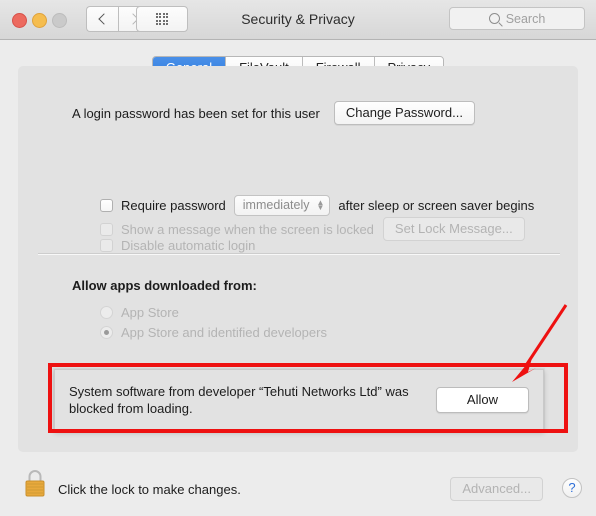 The image size is (596, 516). What do you see at coordinates (150, 312) in the screenshot?
I see `app-store-label: App Store` at bounding box center [150, 312].